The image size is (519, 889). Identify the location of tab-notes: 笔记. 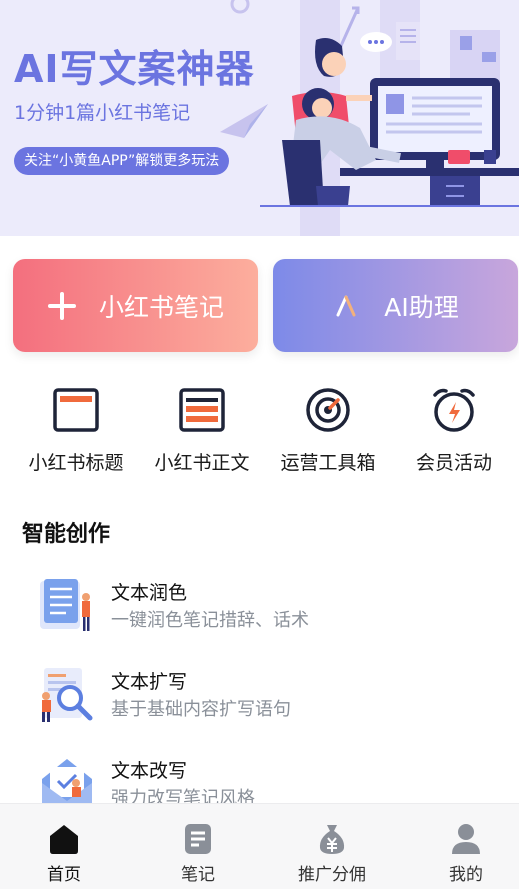
(198, 853).